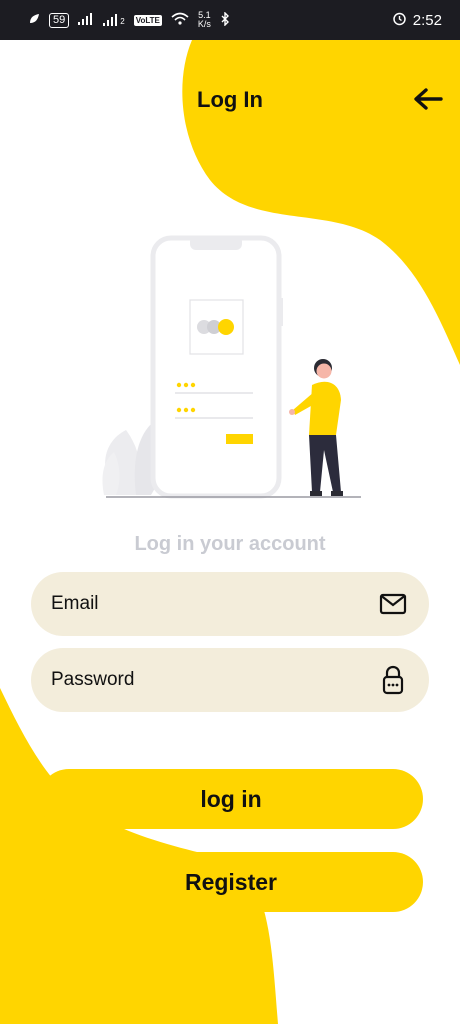 This screenshot has height=1024, width=460. Describe the element at coordinates (215, 604) in the screenshot. I see `email-input` at that location.